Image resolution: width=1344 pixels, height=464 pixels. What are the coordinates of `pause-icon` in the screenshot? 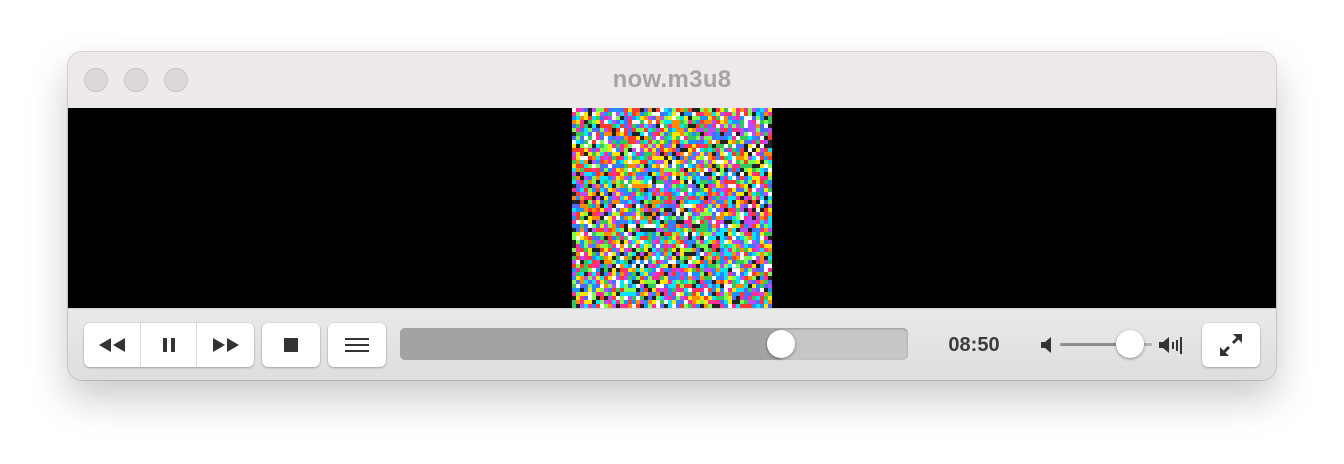 It's located at (168, 345).